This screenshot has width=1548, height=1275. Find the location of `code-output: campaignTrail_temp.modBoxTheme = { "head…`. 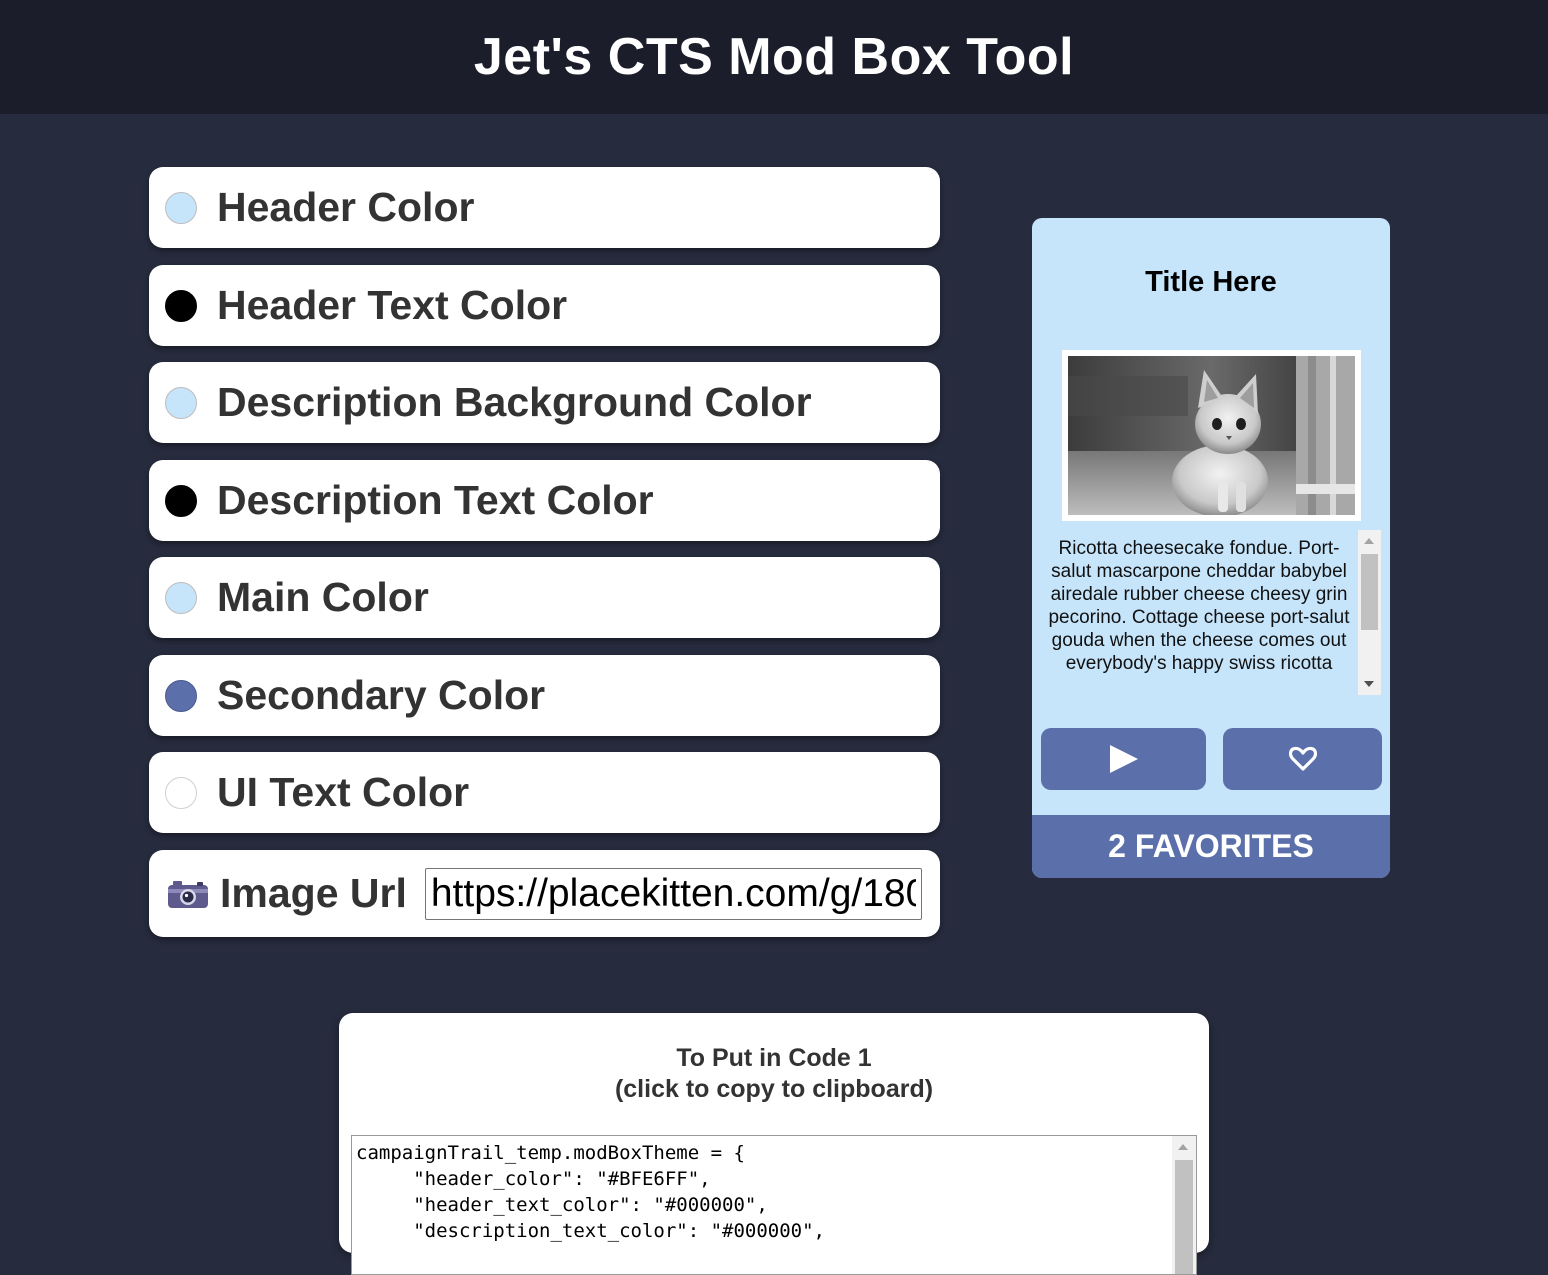

code-output: campaignTrail_temp.modBoxTheme = { "head… is located at coordinates (774, 1205).